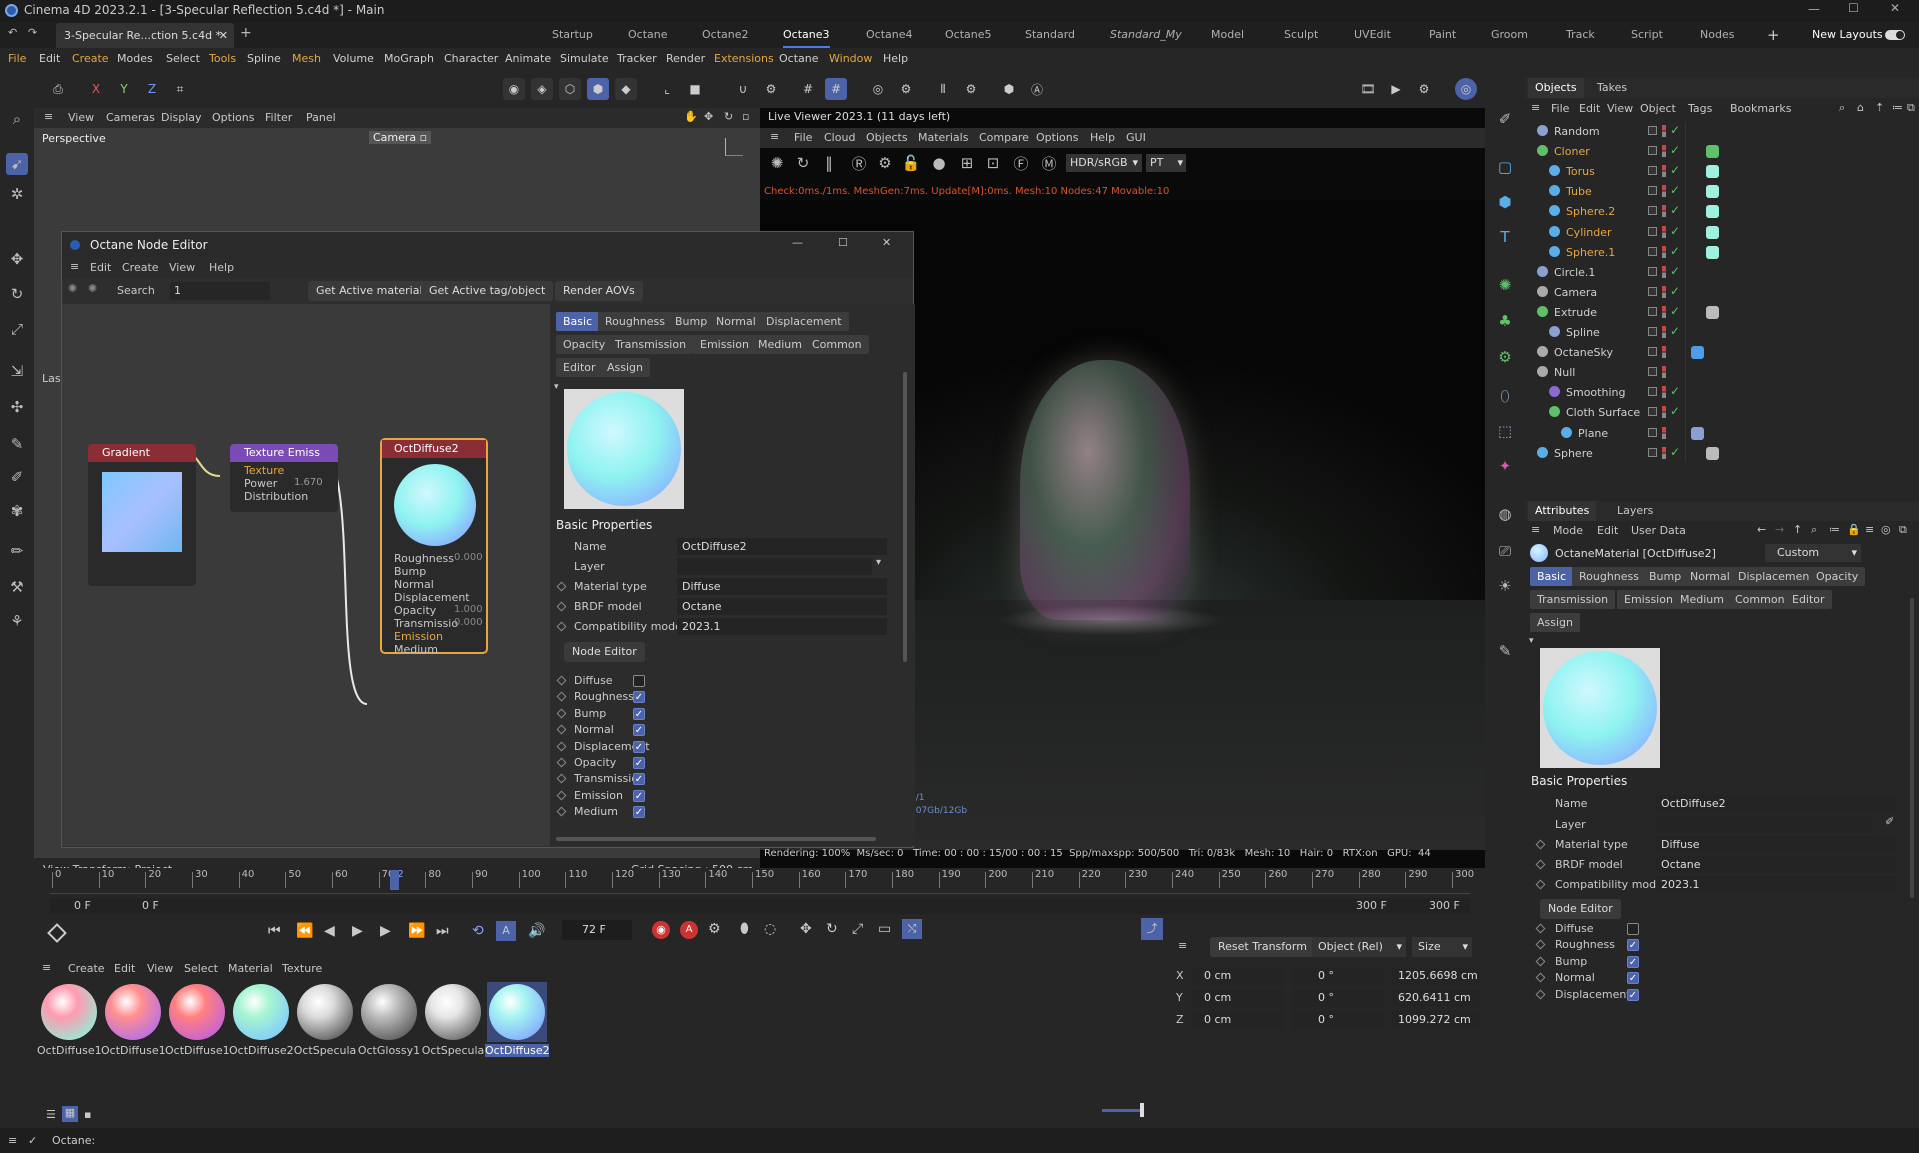  Describe the element at coordinates (1142, 1110) in the screenshot. I see `thumbnail-size-handle` at that location.